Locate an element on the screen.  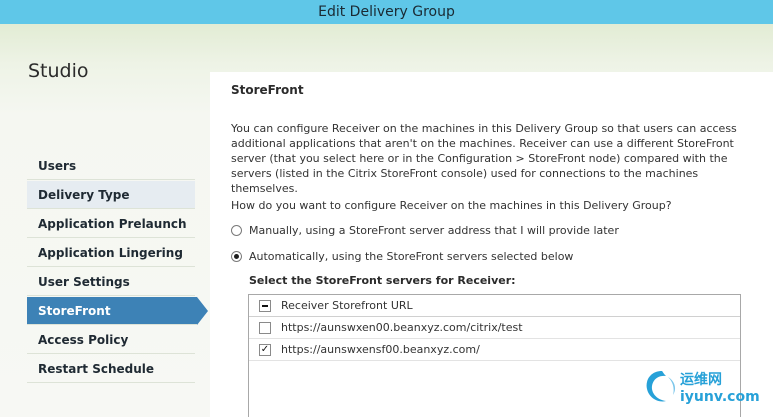
window-title-bar: Edit Delivery Group is located at coordinates (386, 12).